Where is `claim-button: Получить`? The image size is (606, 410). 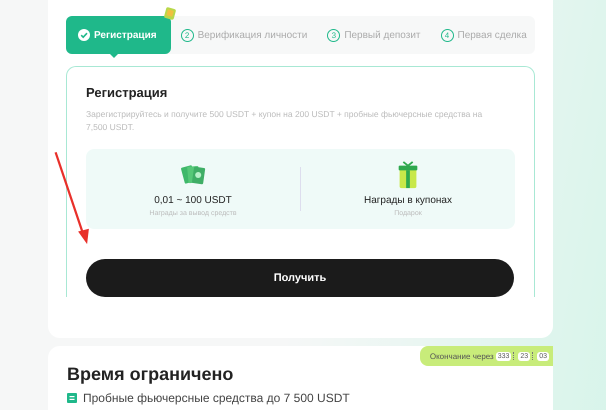 claim-button: Получить is located at coordinates (300, 278).